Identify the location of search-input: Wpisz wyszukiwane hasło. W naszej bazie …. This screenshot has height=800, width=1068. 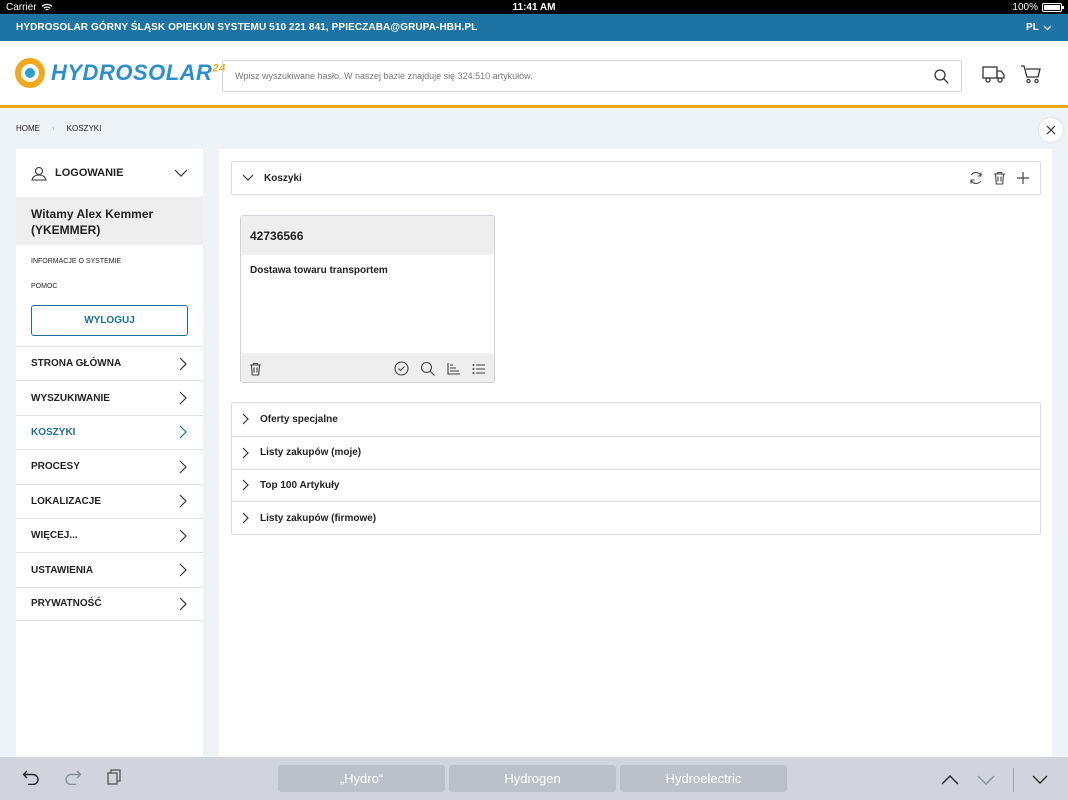
(592, 76).